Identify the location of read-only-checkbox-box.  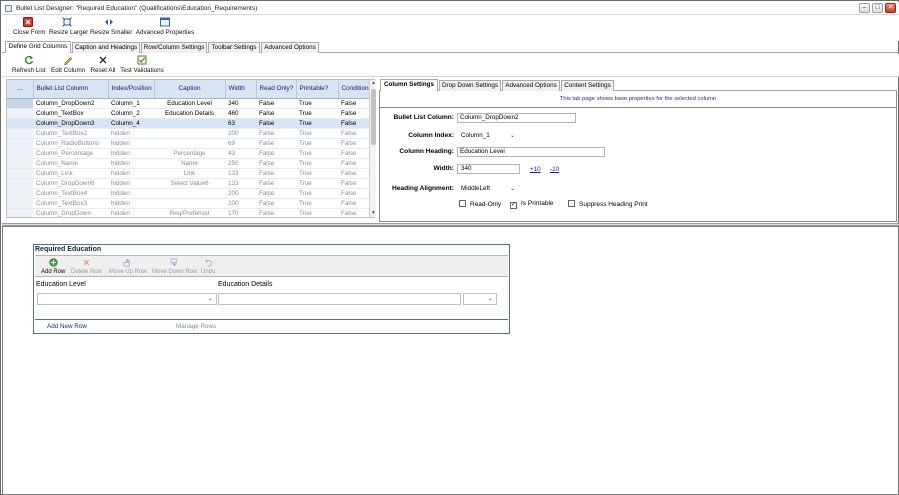
(462, 203).